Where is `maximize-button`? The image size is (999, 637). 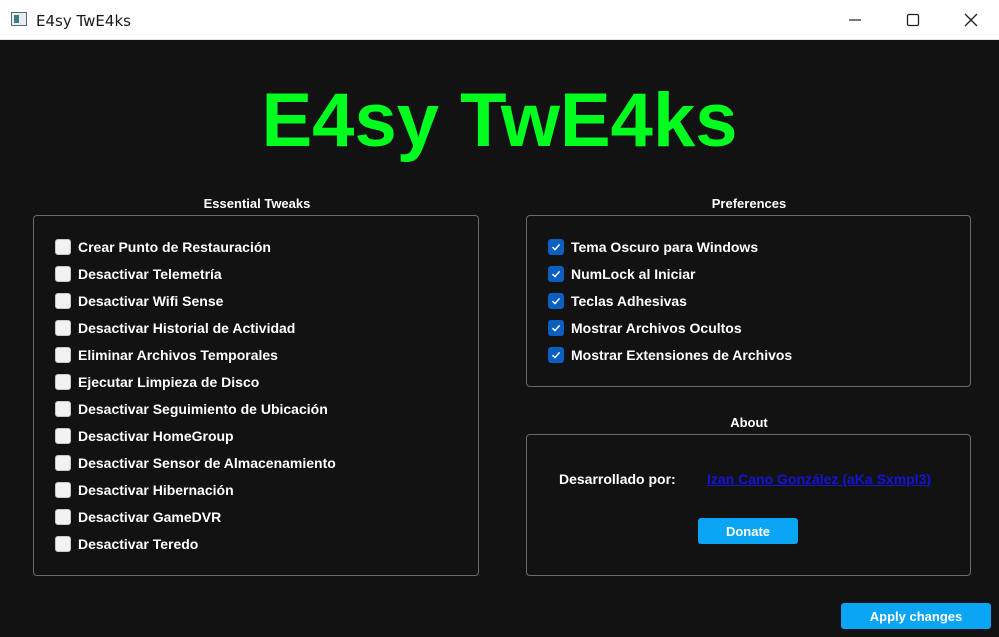 maximize-button is located at coordinates (913, 20).